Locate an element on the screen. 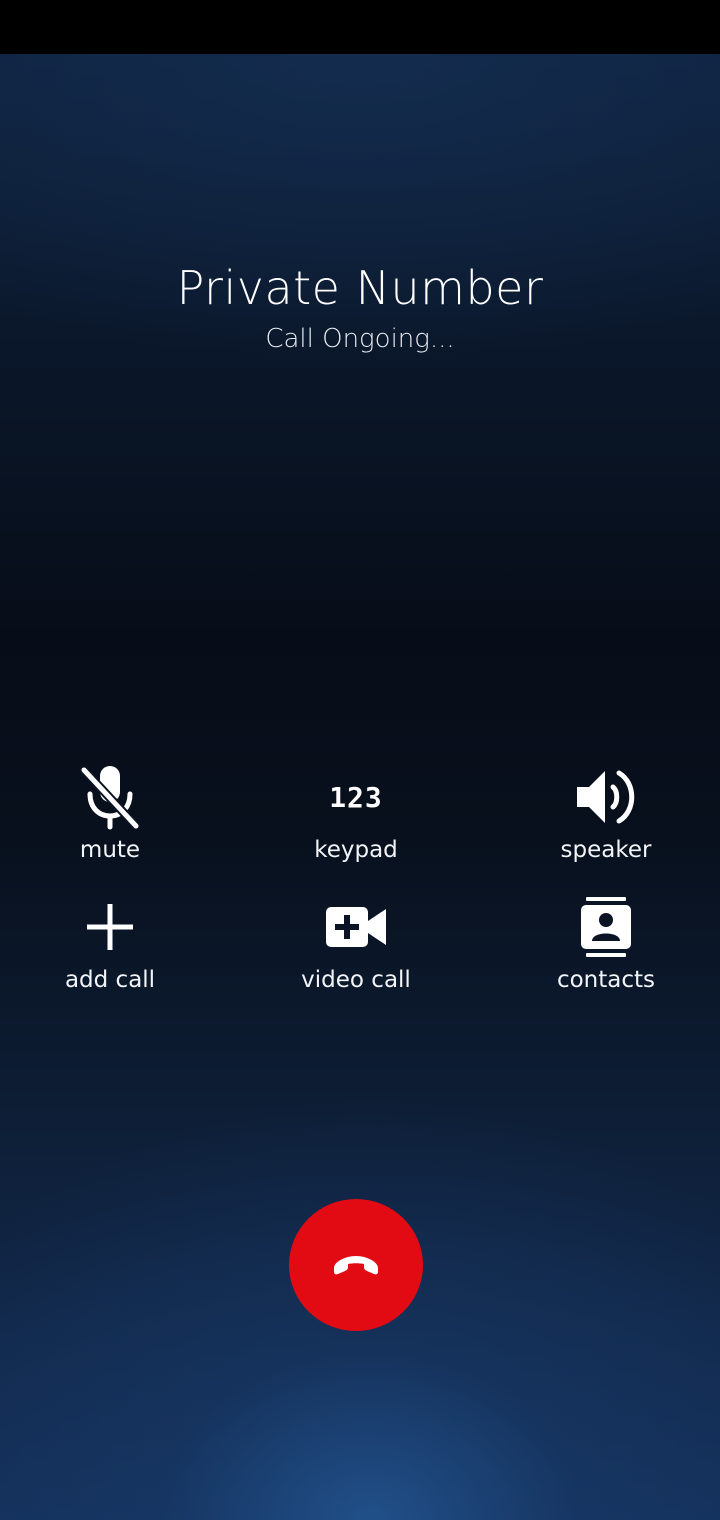 The width and height of the screenshot is (720, 1520). keypad-icon: 123 is located at coordinates (356, 797).